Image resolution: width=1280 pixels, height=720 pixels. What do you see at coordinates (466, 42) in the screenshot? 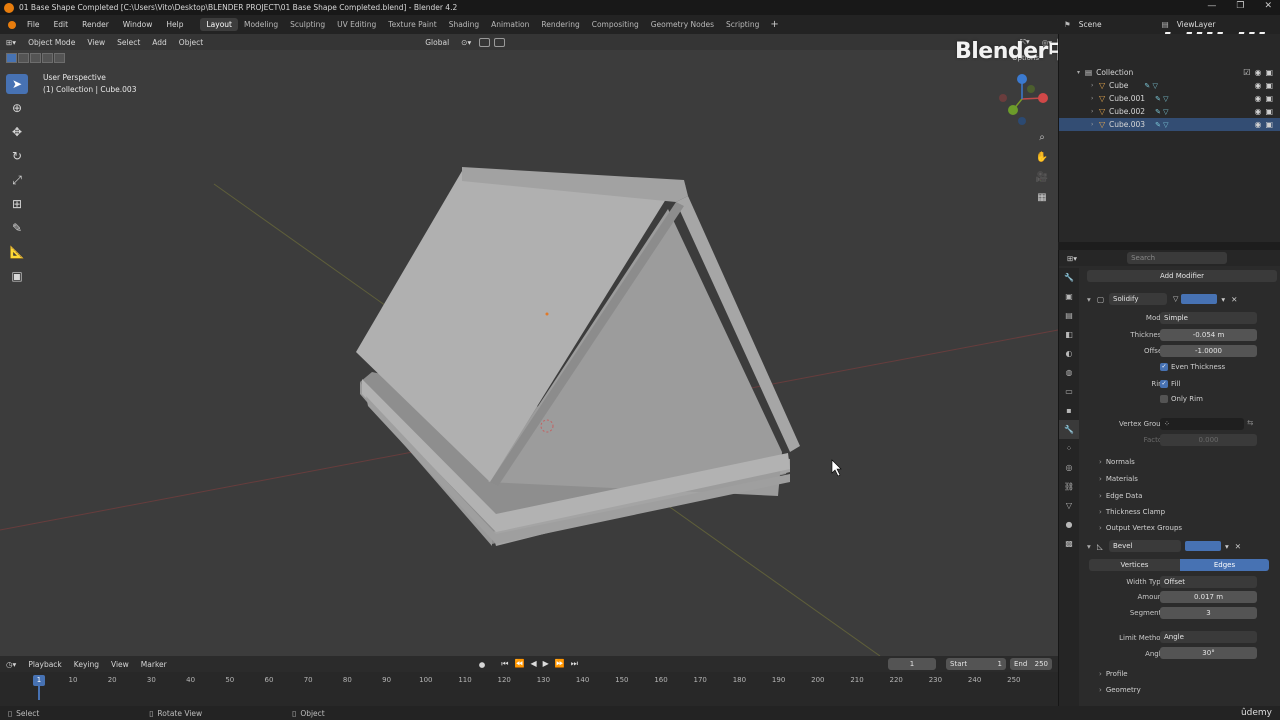
I see `pivot-icon: ⊙▾` at bounding box center [466, 42].